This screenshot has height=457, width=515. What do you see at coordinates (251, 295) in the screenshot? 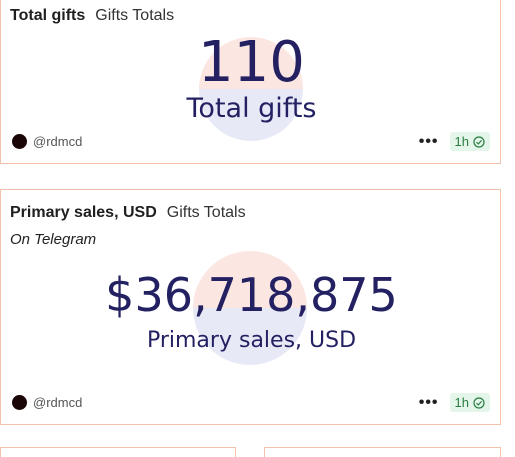
I see `metric-value: $36,718,875` at bounding box center [251, 295].